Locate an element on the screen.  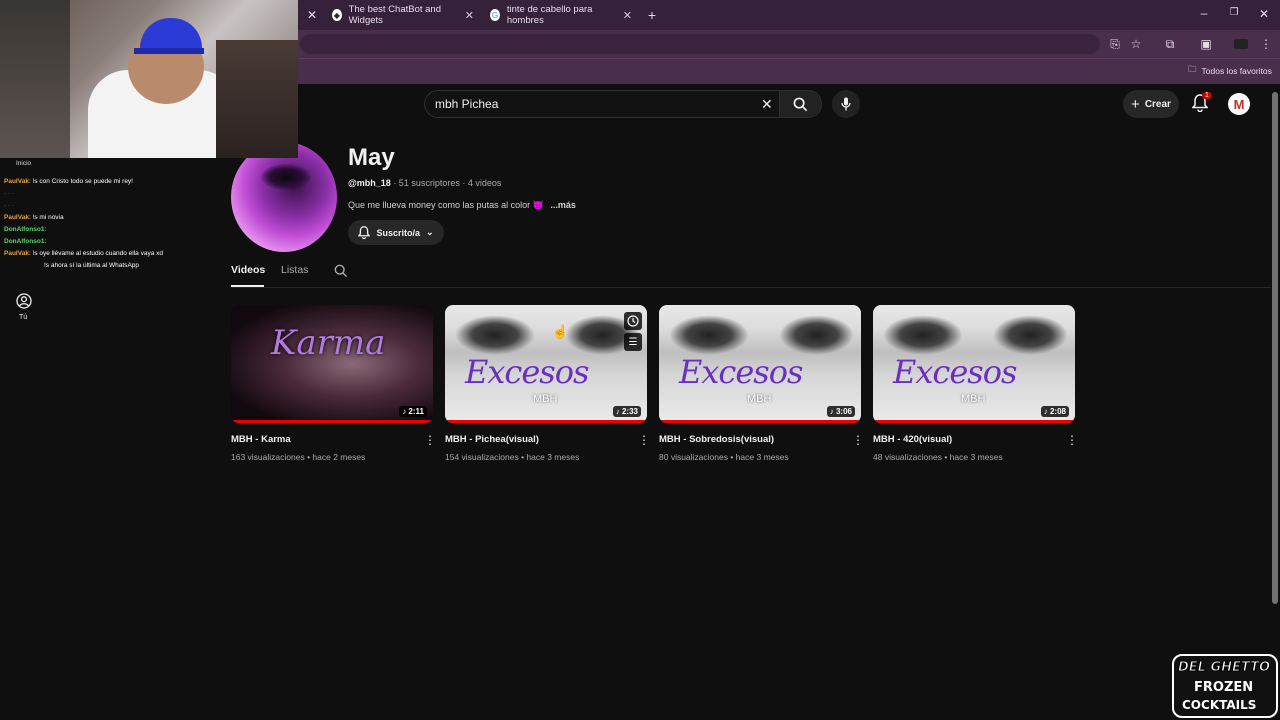
video-title: MBH - 420(visual) is located at coordinates (912, 439).